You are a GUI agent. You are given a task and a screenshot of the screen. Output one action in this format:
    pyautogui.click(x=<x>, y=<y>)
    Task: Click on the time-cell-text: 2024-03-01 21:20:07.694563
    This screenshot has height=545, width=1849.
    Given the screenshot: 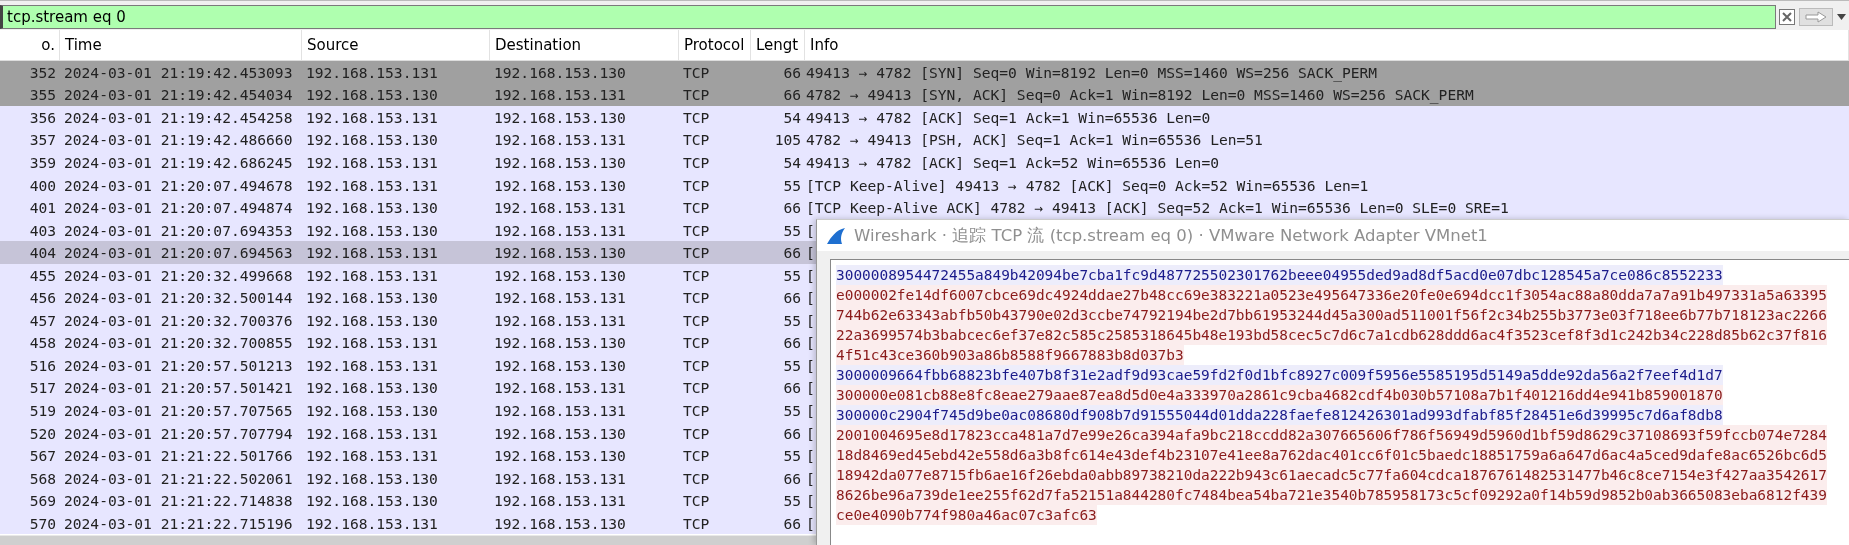 What is the action you would take?
    pyautogui.click(x=178, y=253)
    